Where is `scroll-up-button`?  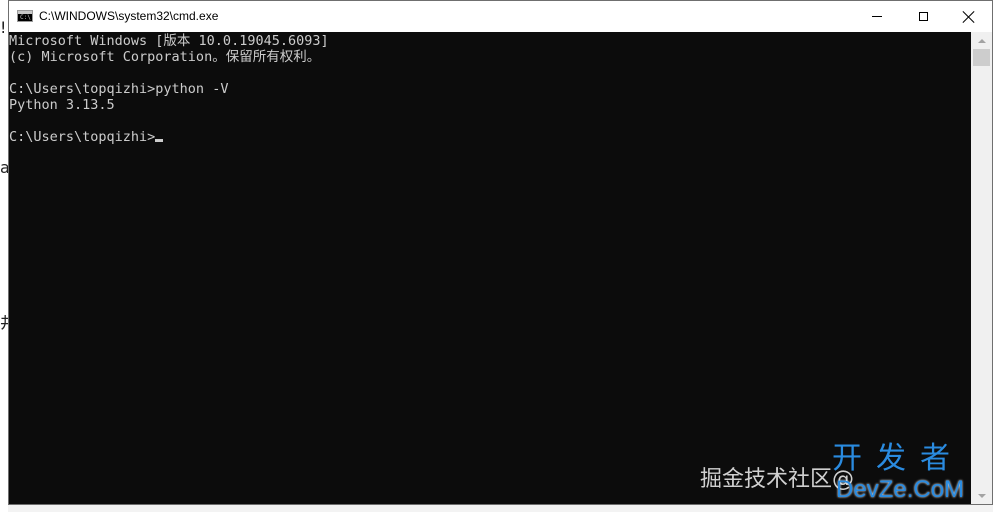 scroll-up-button is located at coordinates (981, 40).